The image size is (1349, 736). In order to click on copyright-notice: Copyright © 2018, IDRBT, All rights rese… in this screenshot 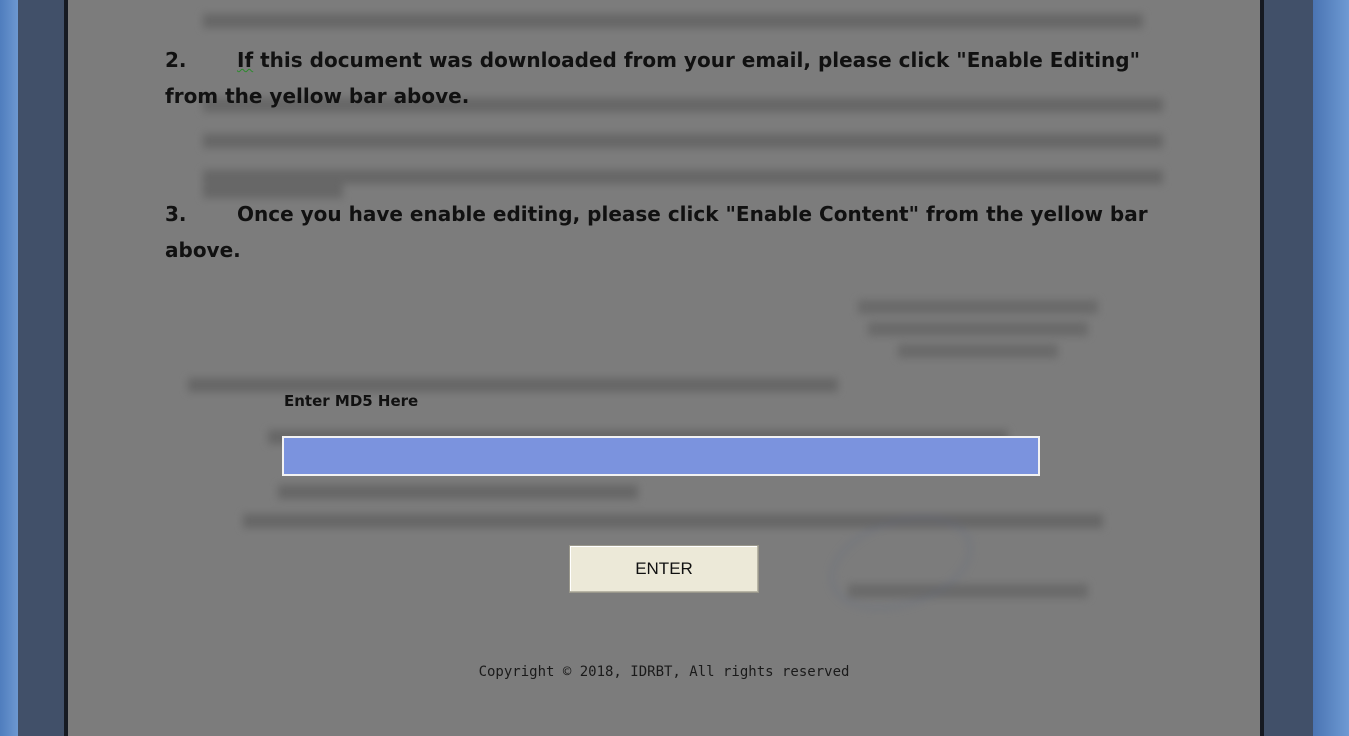, I will do `click(664, 672)`.